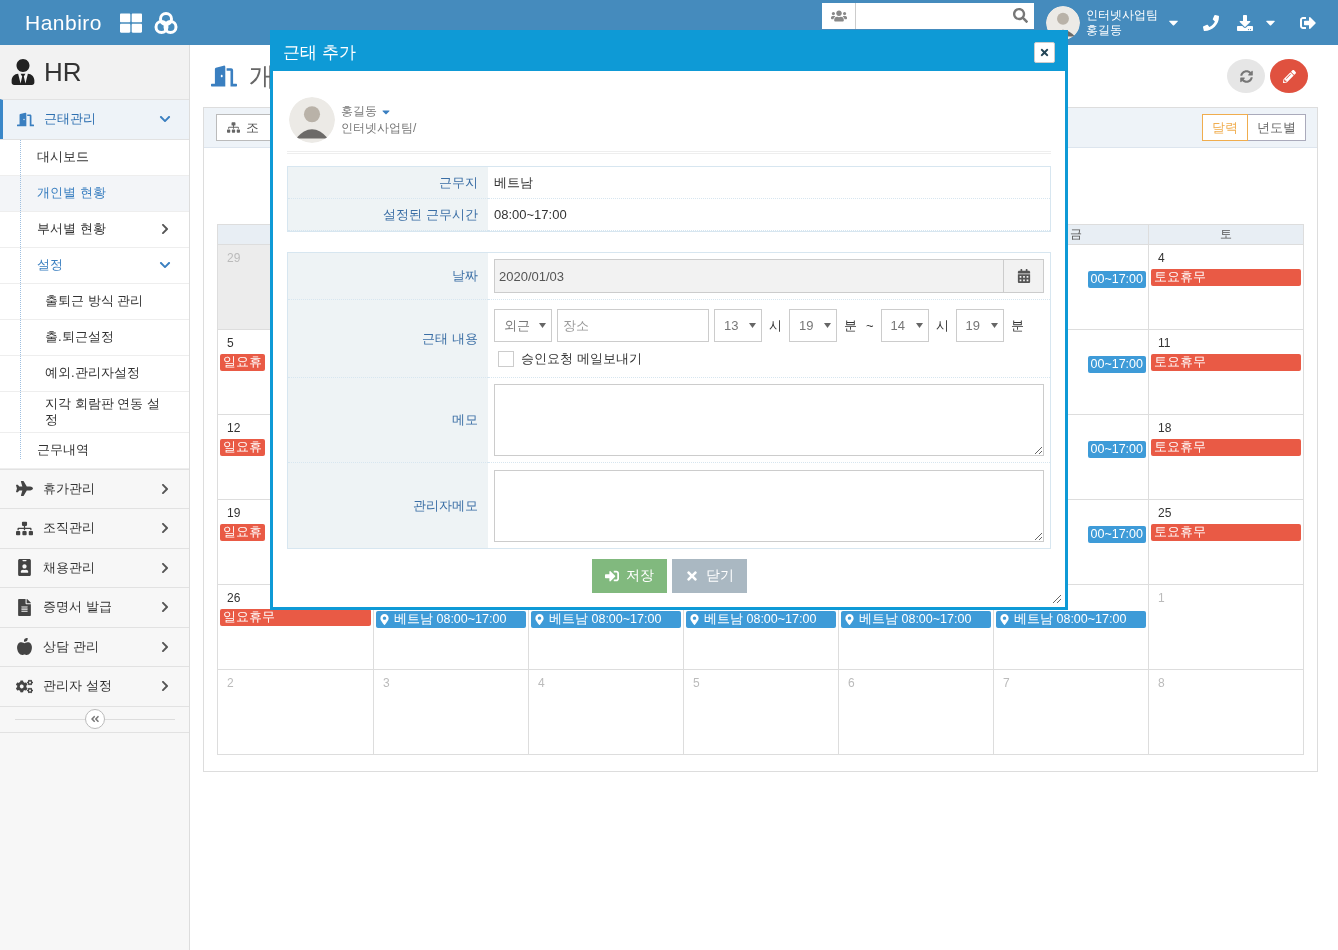  I want to click on menu-item: 근태관리, so click(94, 119).